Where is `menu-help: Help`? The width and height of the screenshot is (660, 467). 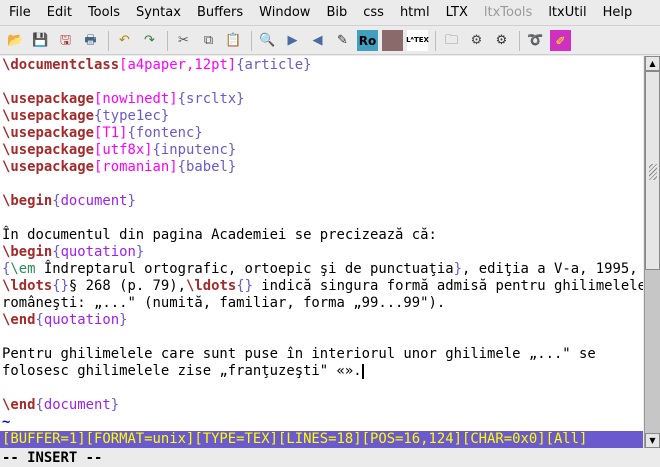
menu-help: Help is located at coordinates (618, 12).